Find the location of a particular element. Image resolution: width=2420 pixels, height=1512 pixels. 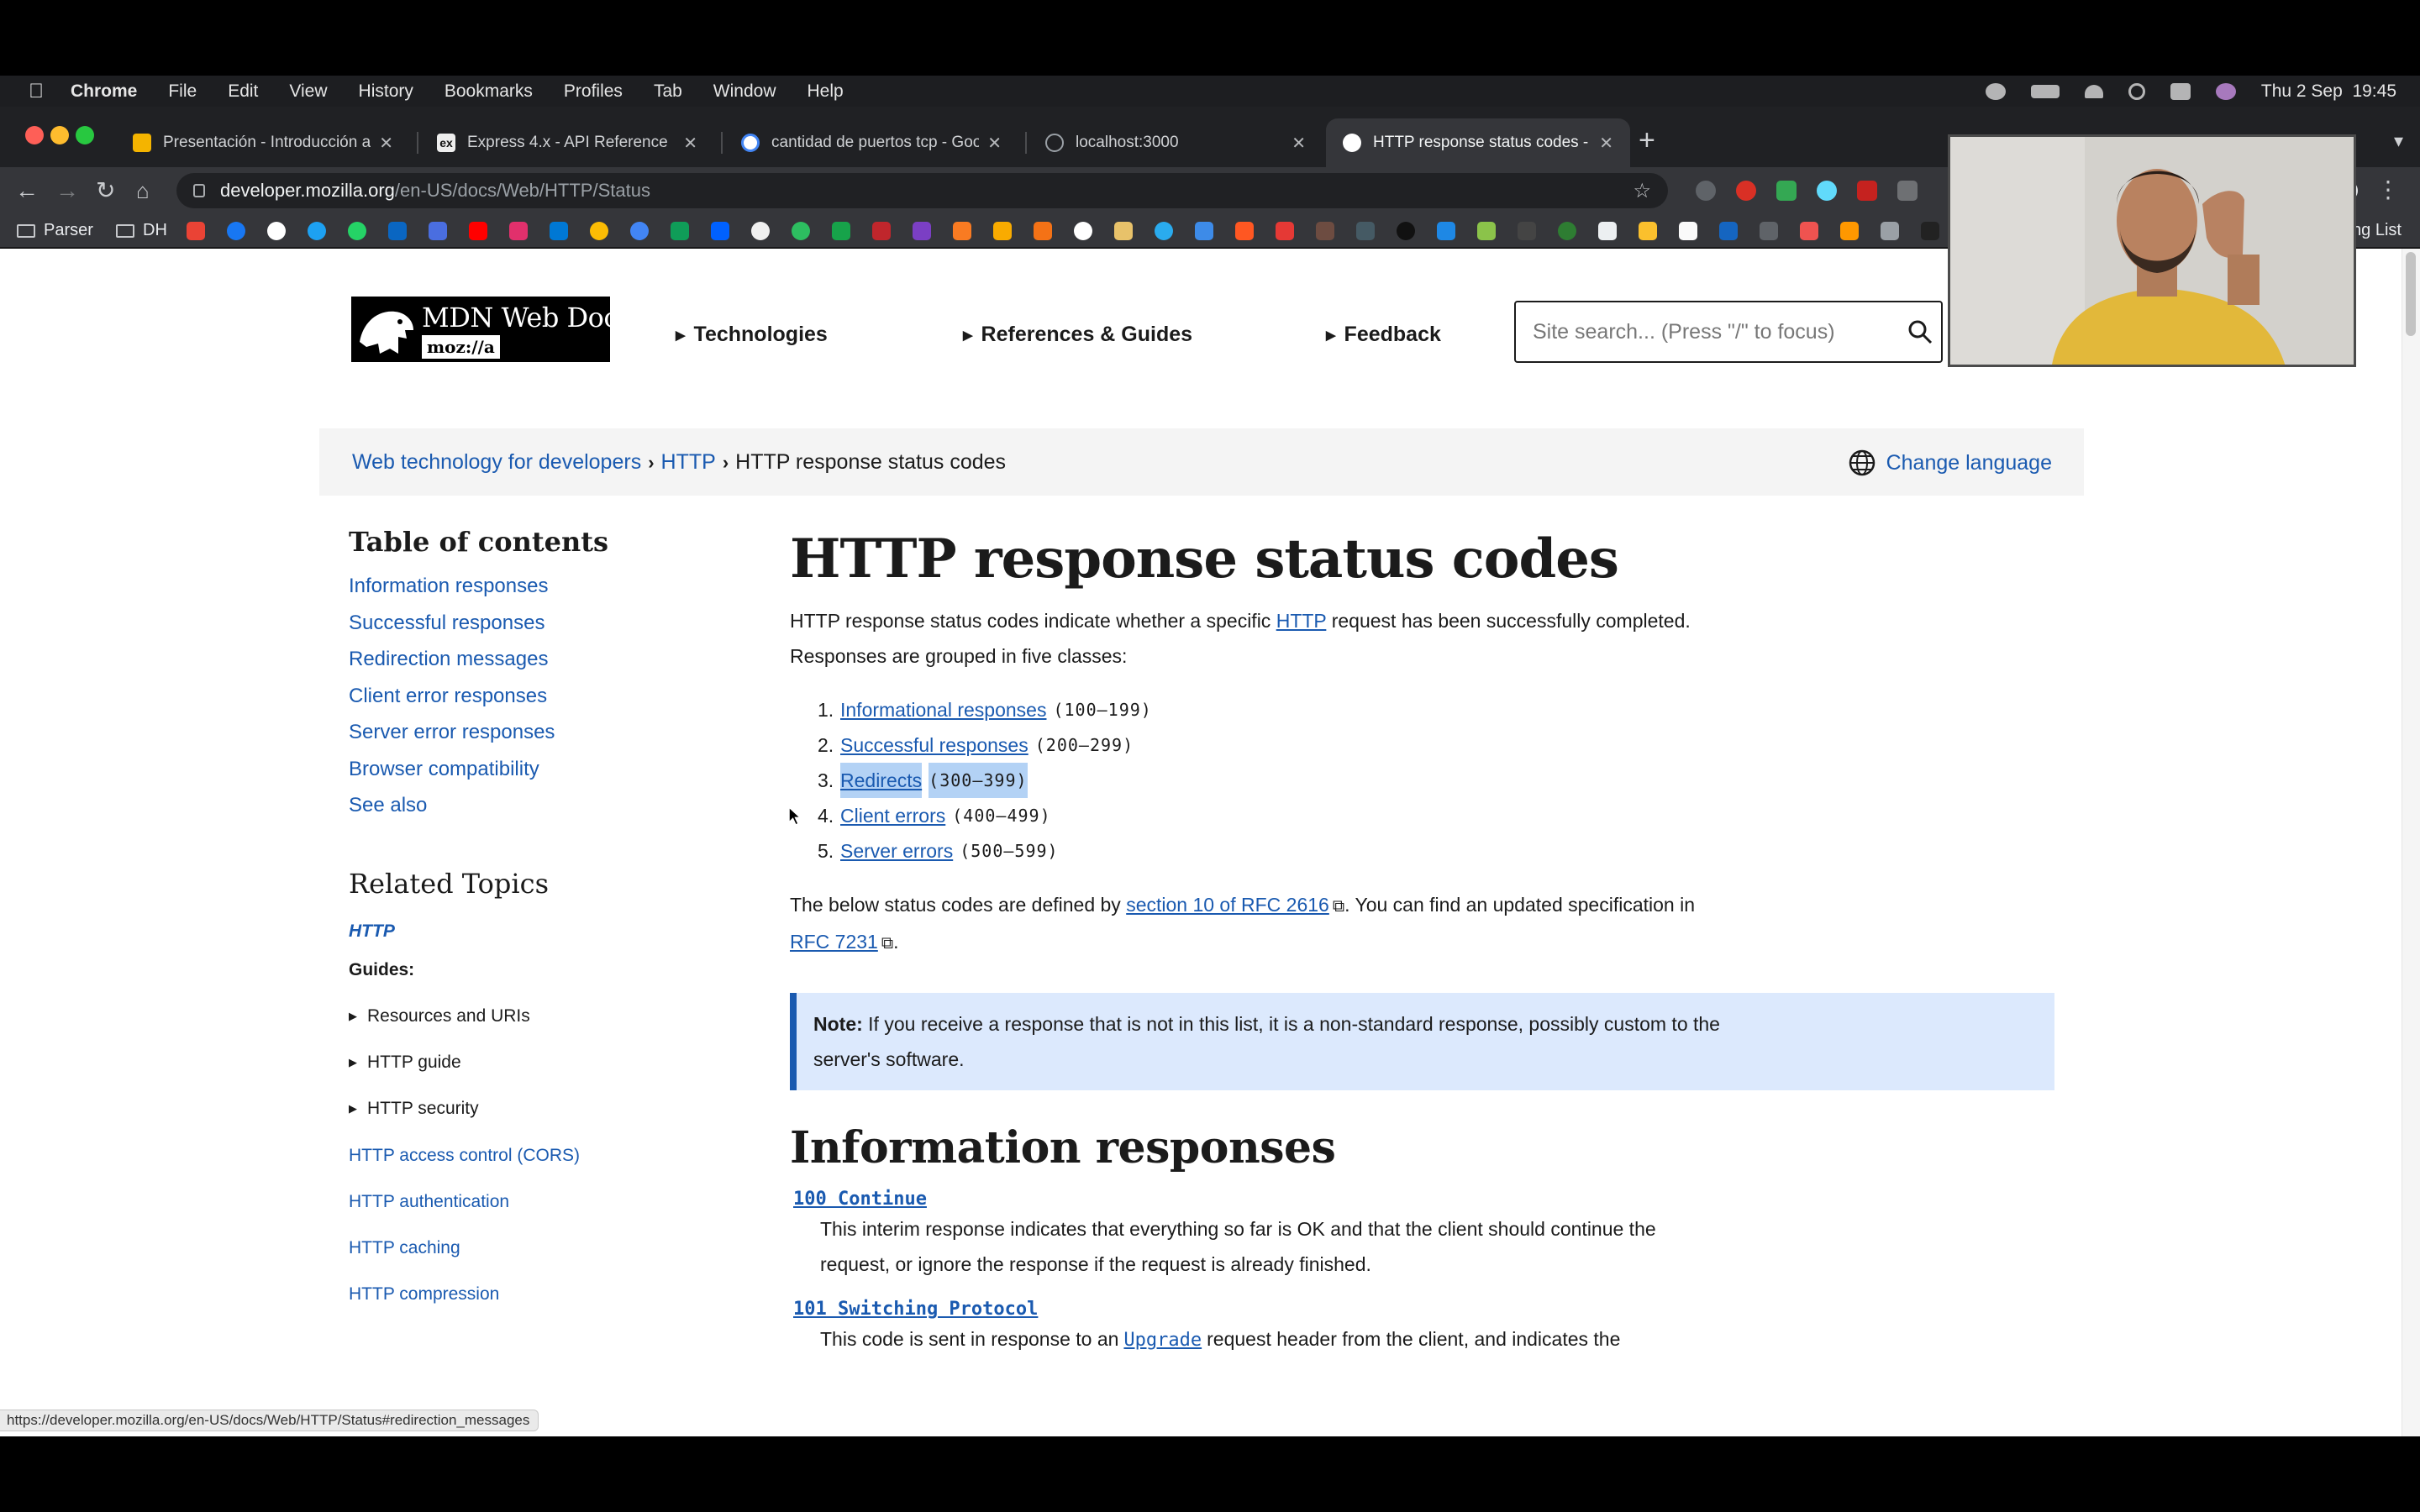

battery-icon is located at coordinates (2045, 91).